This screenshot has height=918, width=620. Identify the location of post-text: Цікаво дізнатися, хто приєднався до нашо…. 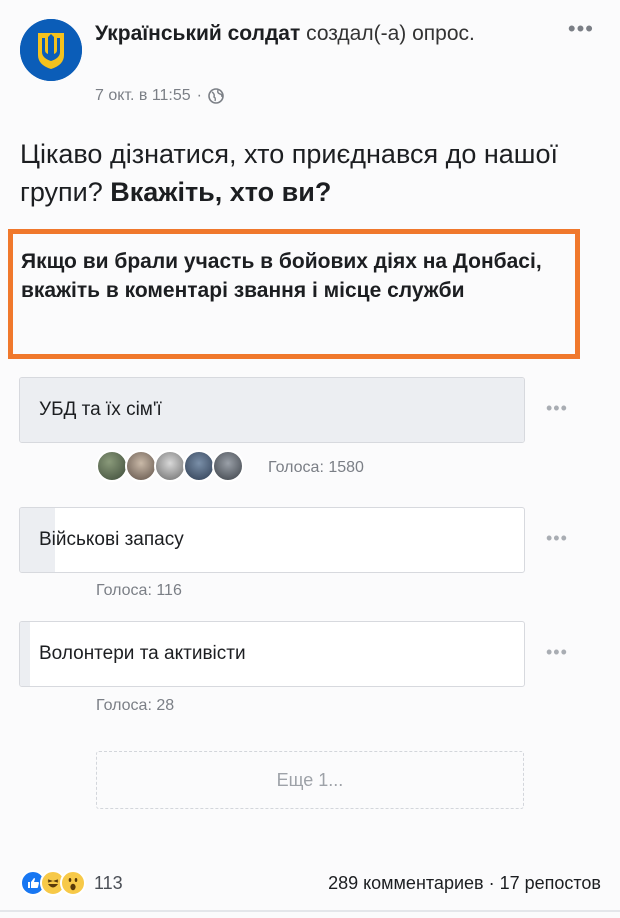
(315, 173).